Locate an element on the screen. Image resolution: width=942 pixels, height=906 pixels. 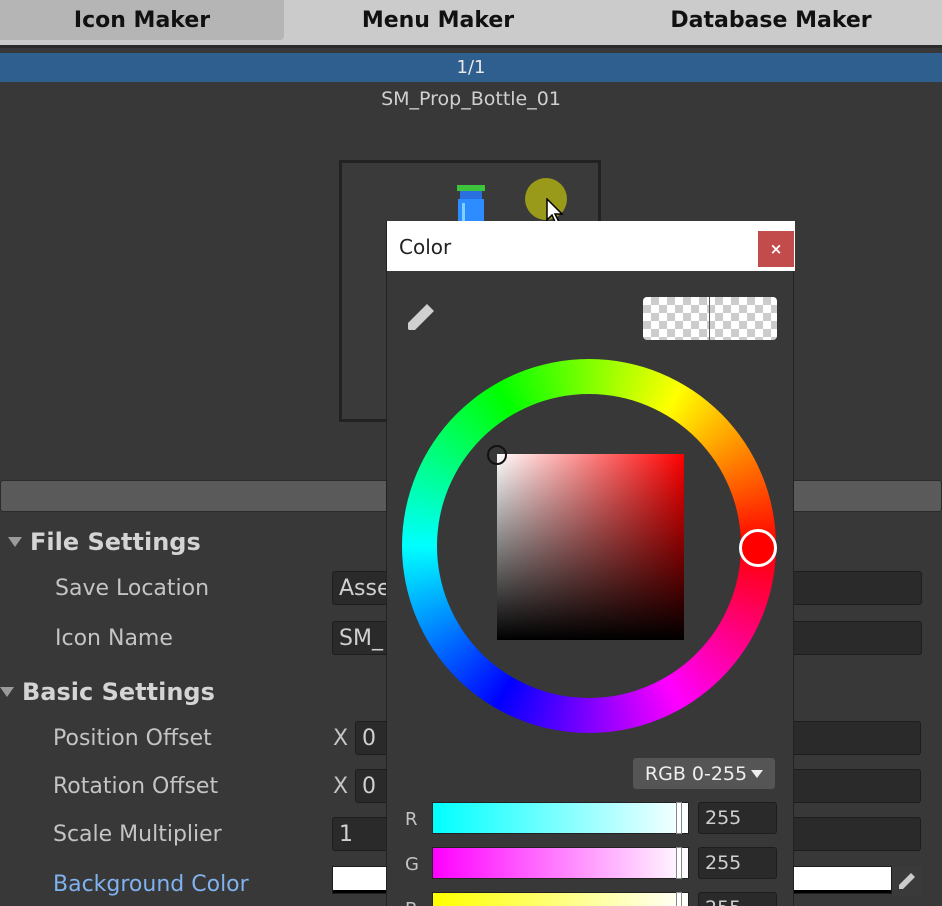
tab-menu-maker: Menu Maker is located at coordinates (438, 20).